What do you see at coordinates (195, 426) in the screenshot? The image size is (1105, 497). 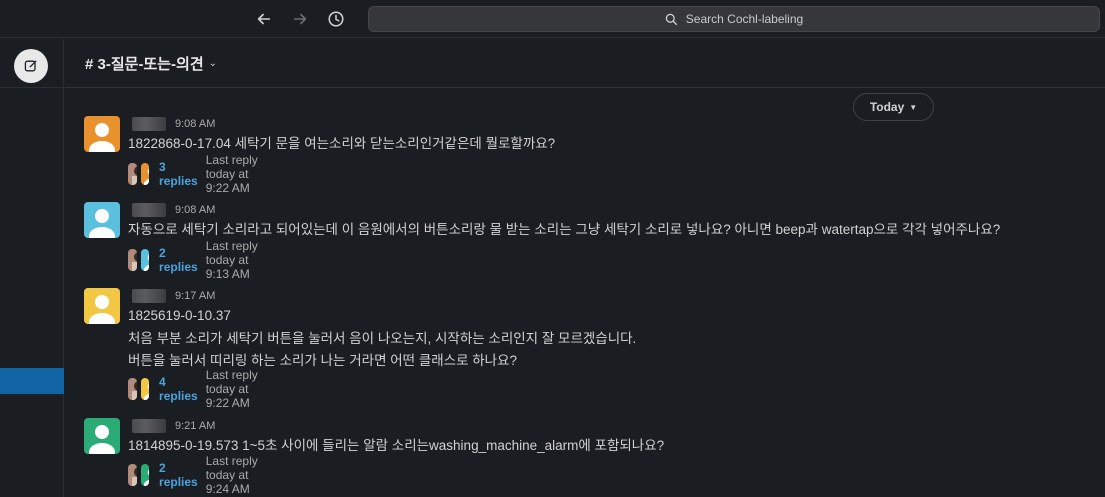 I see `message-time: 9:21 AM` at bounding box center [195, 426].